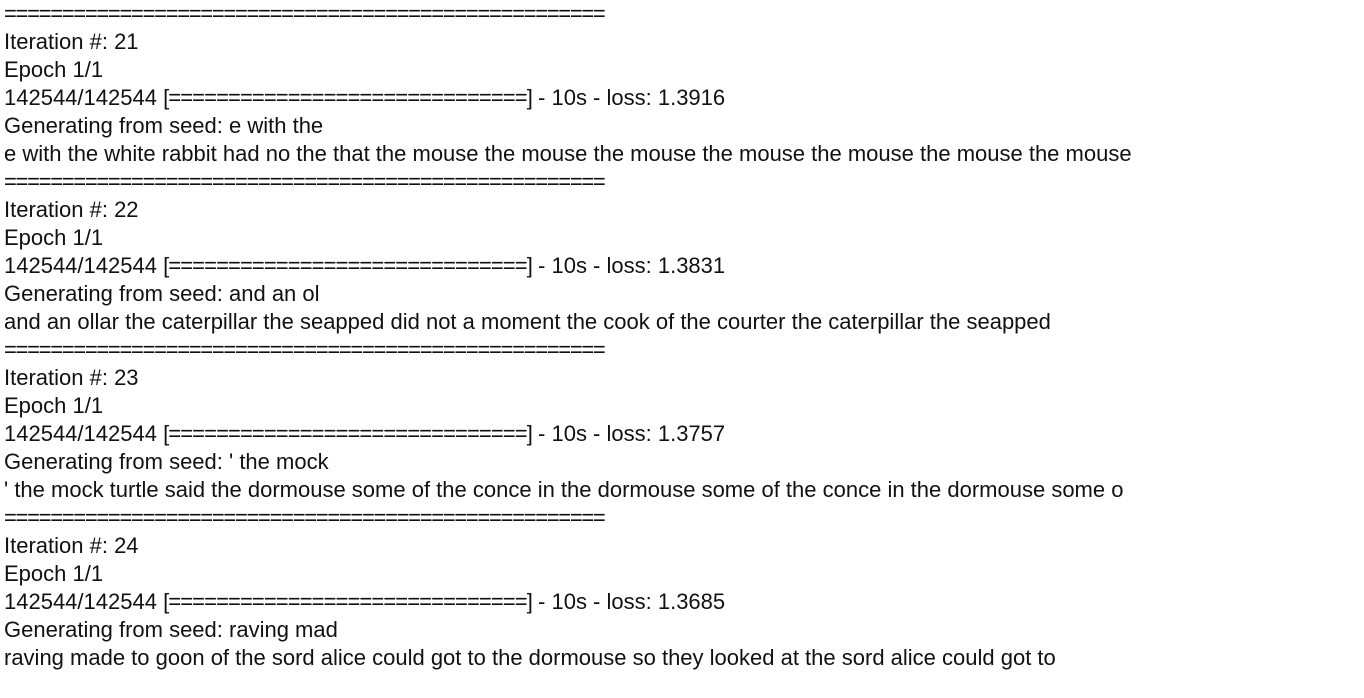 This screenshot has width=1364, height=698. What do you see at coordinates (628, 265) in the screenshot?
I see `progress-stats: - 10s - loss: 1.3831` at bounding box center [628, 265].